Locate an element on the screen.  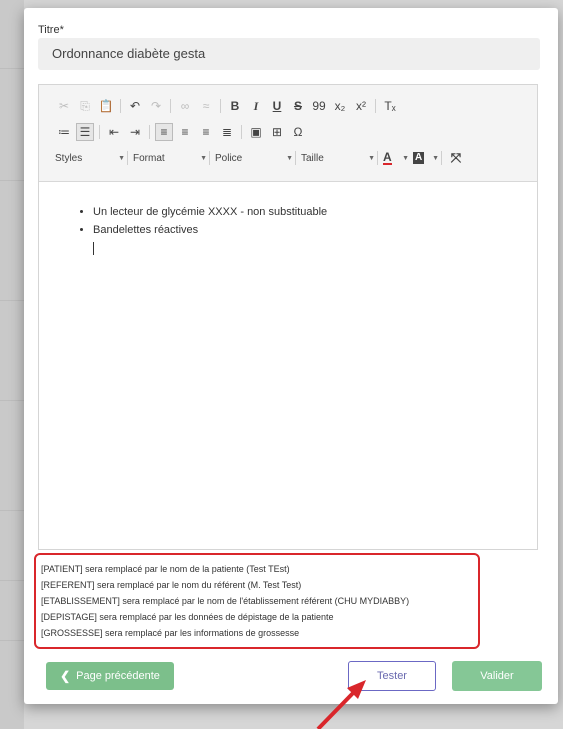
annotation-arrow is located at coordinates (341, 704).